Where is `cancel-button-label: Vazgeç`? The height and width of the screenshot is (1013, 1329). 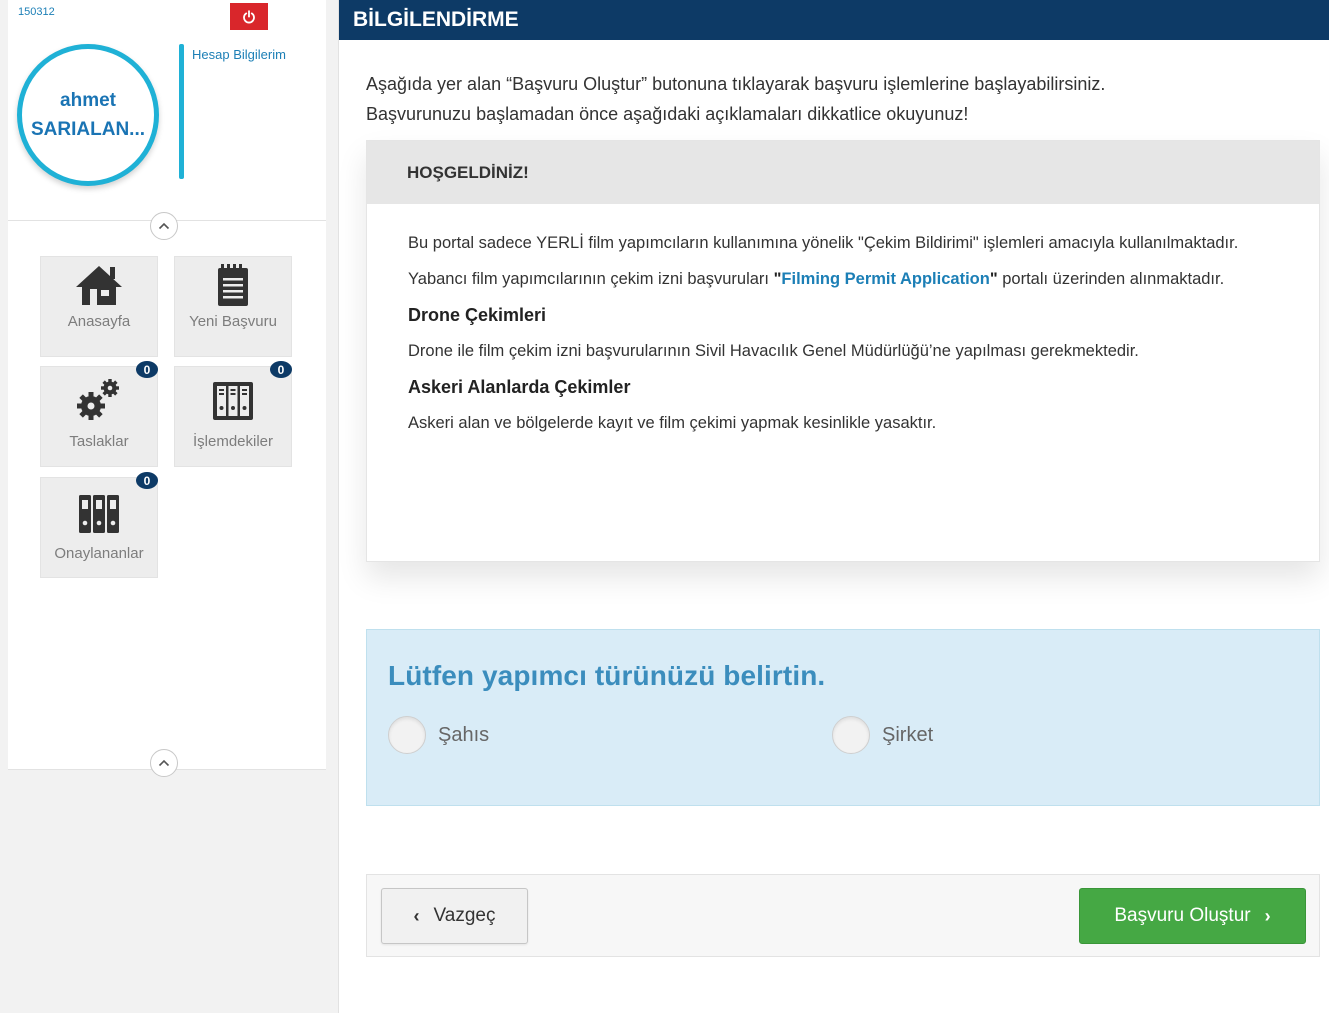
cancel-button-label: Vazgeç is located at coordinates (464, 915).